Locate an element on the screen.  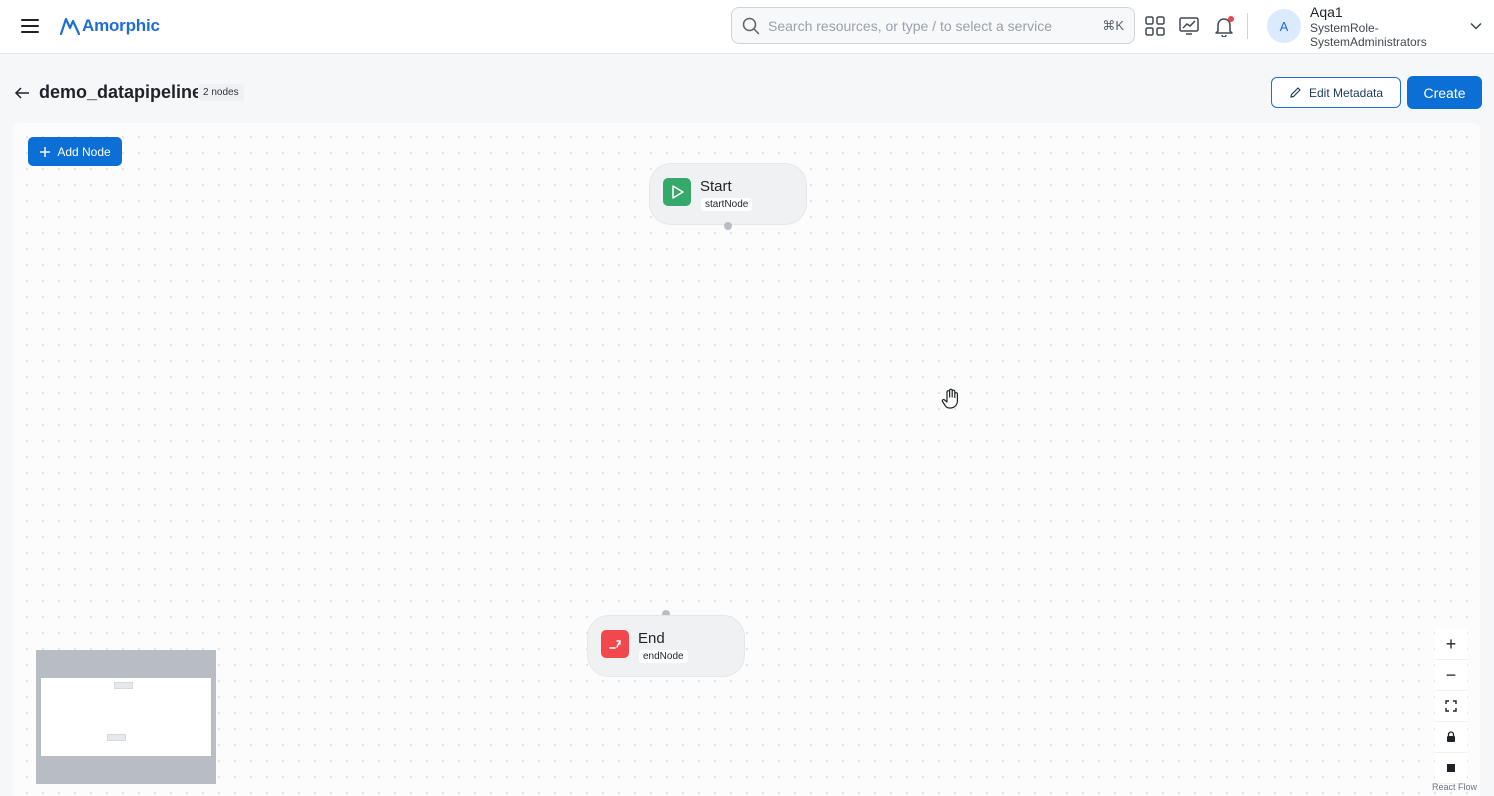
back-arrow-icon is located at coordinates (22, 93).